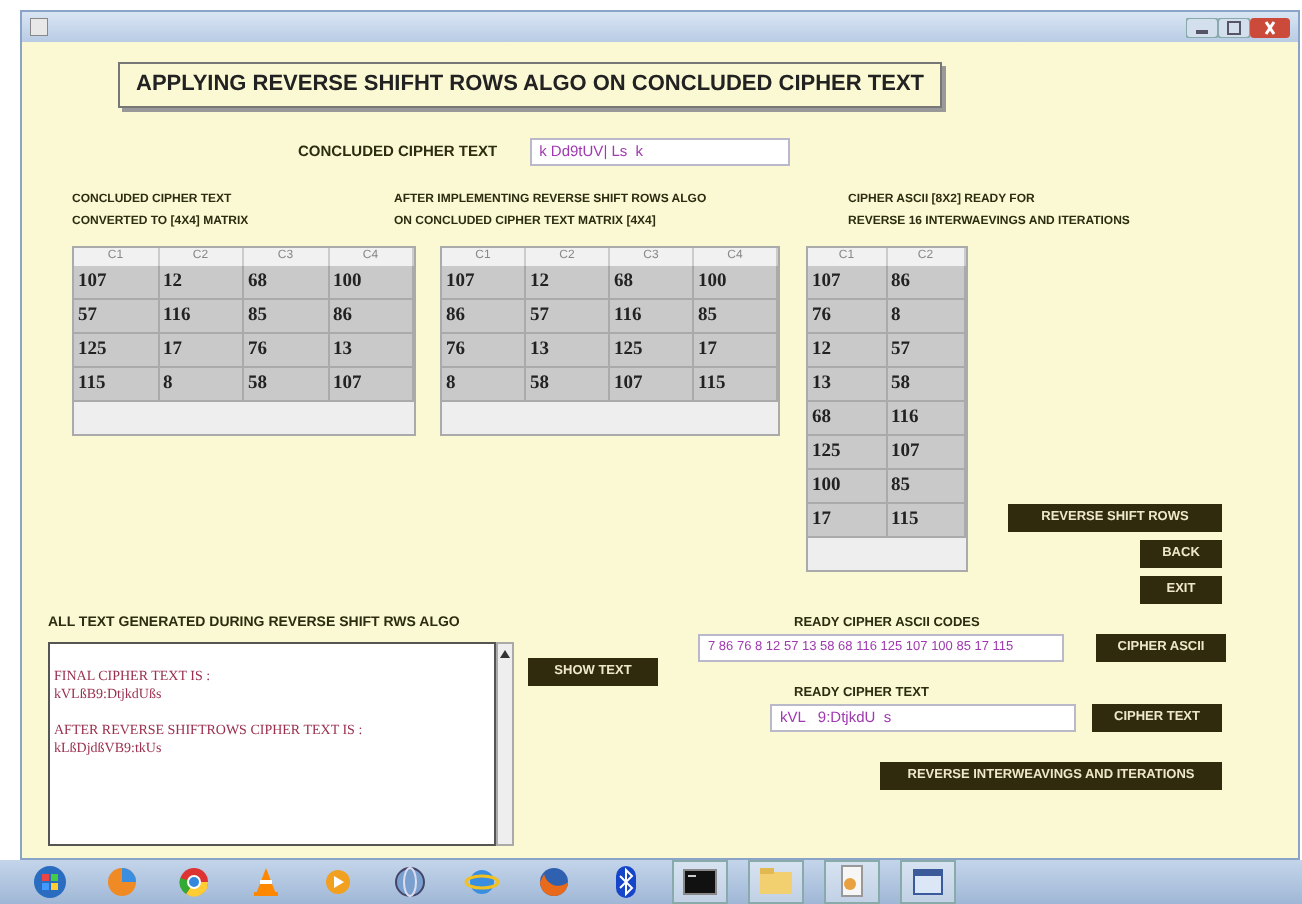 Image resolution: width=1302 pixels, height=904 pixels. Describe the element at coordinates (1202, 27) in the screenshot. I see `minimize-button` at that location.